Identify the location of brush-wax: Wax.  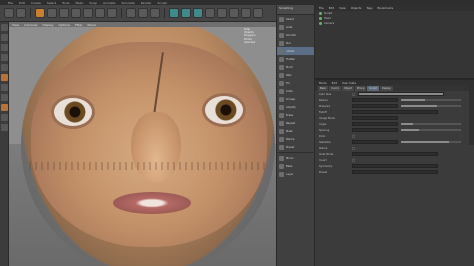
(295, 75).